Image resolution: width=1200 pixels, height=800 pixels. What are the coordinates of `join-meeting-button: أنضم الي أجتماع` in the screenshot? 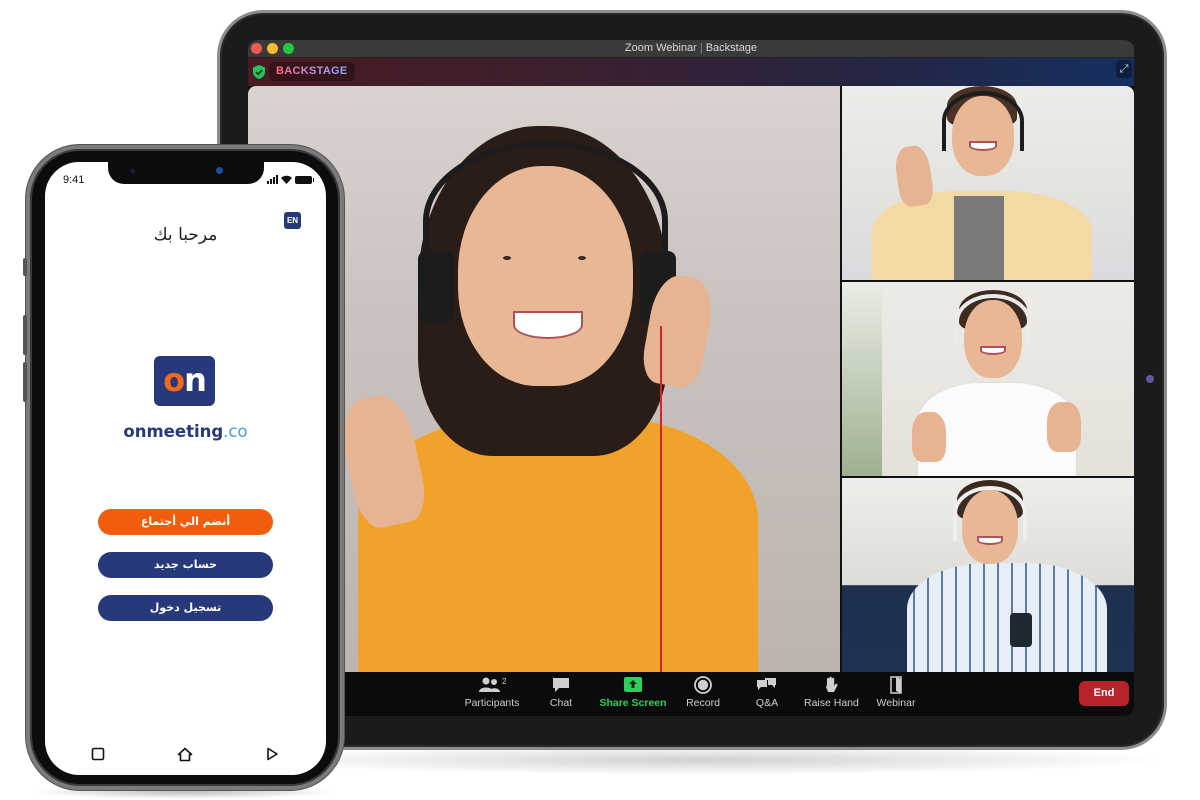 It's located at (185, 522).